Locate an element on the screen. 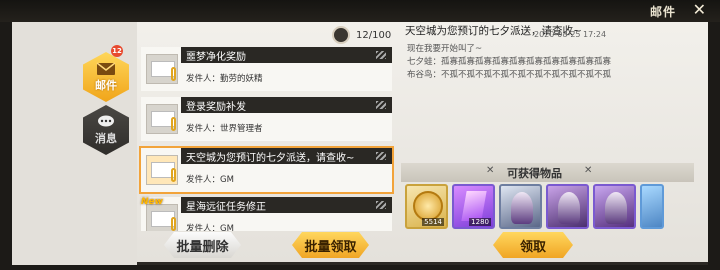  mail-item: 登录奖励补发 发件人：世界管理者 is located at coordinates (266, 119).